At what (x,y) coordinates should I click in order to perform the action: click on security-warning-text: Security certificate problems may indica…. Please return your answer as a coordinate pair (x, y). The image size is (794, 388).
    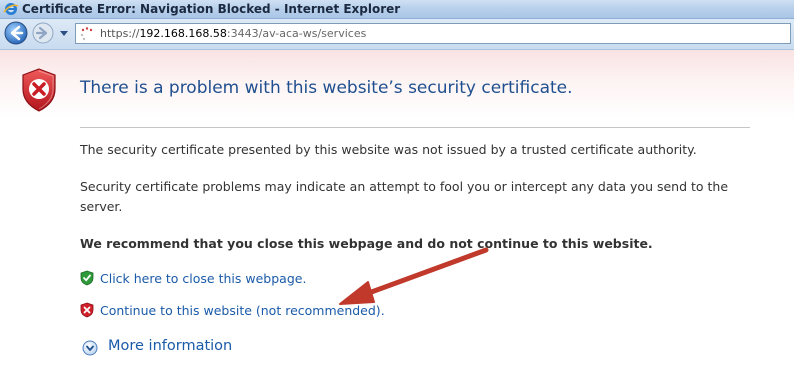
    Looking at the image, I should click on (404, 196).